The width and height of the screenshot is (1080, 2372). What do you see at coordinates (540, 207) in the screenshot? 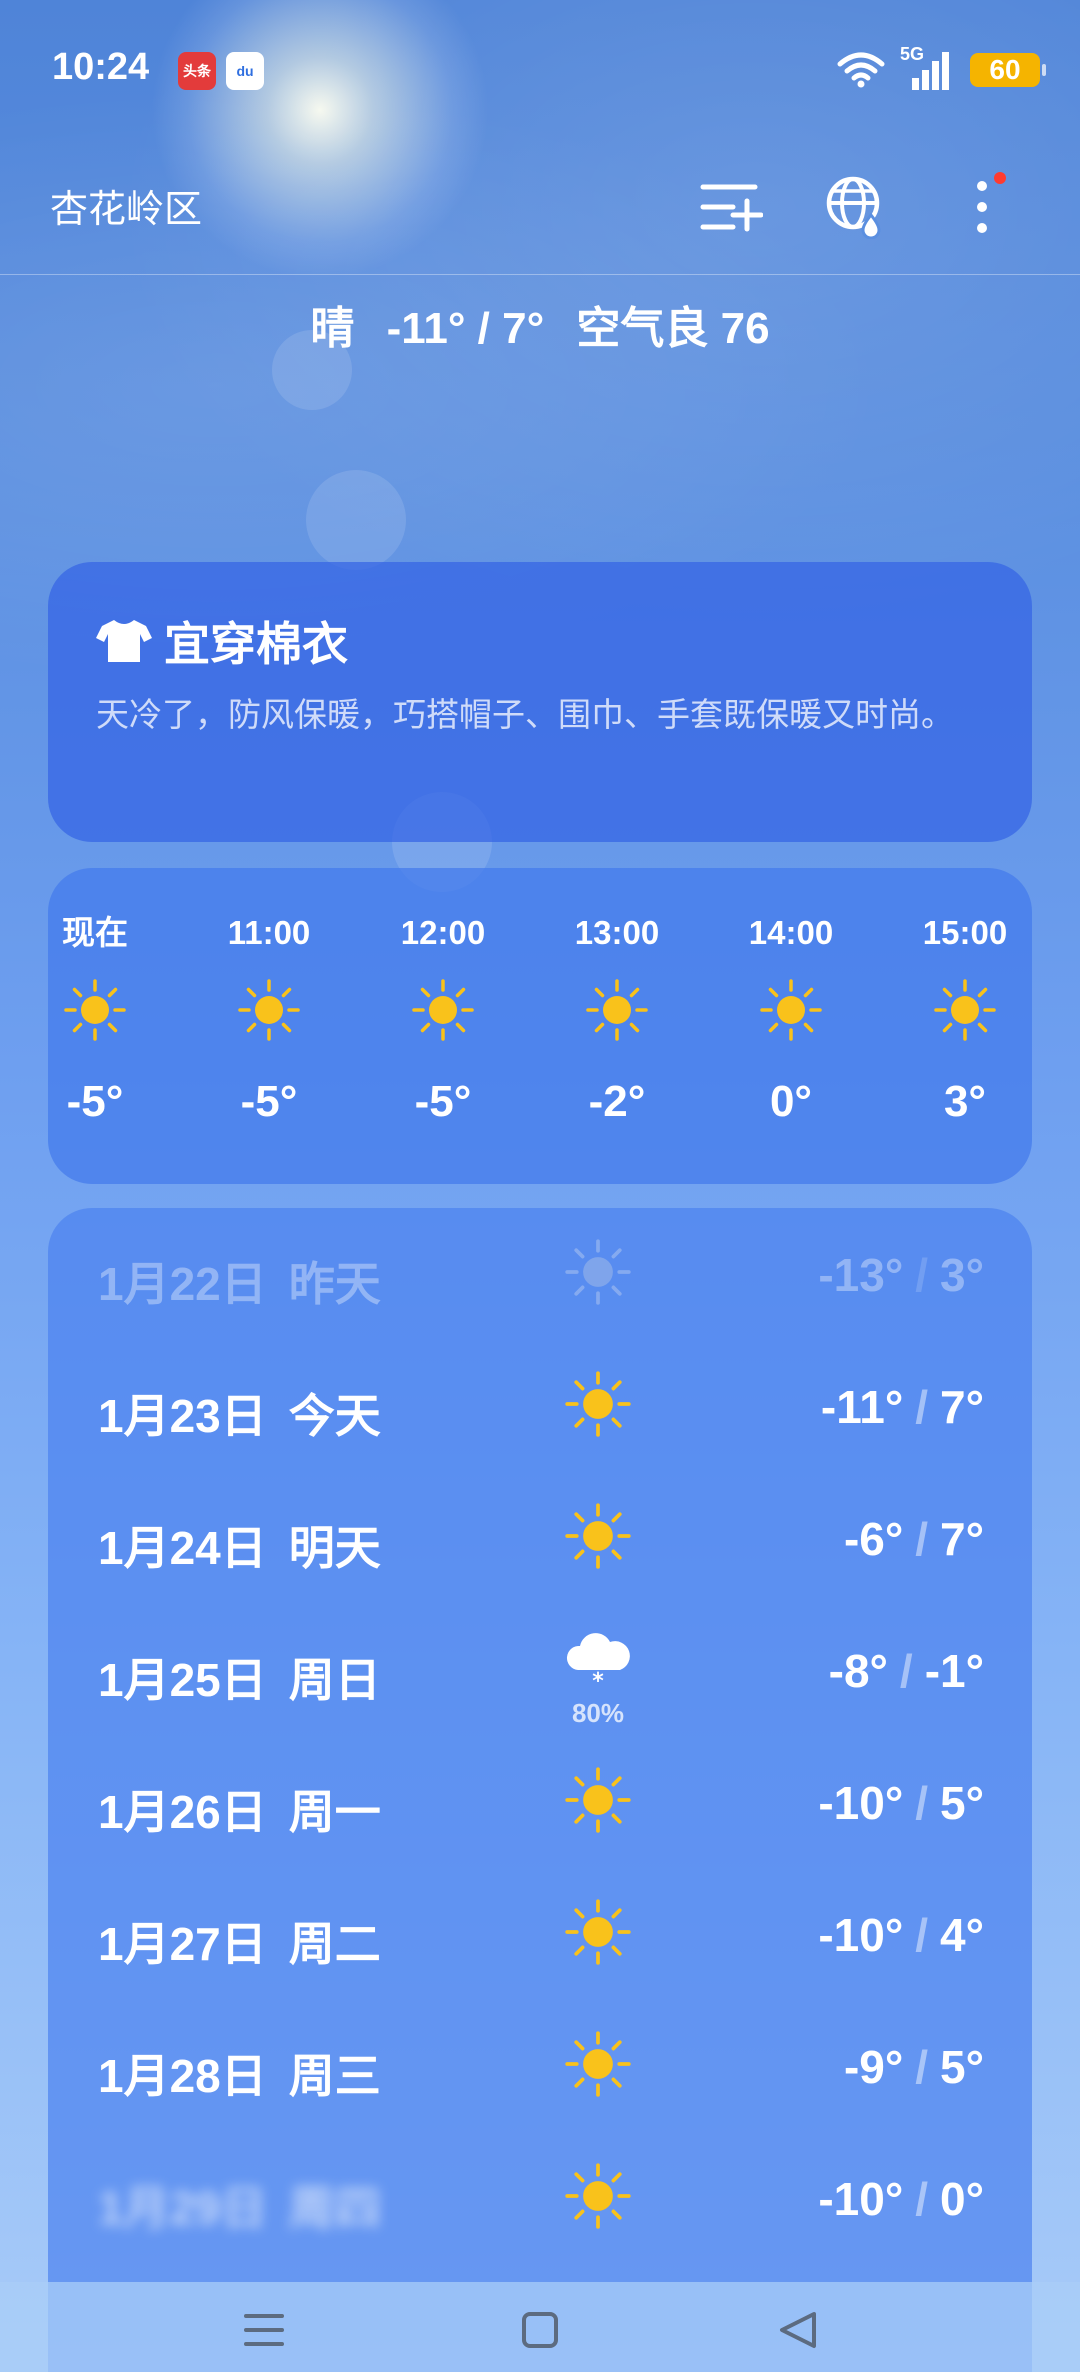
I see `app-header: 杏花岭区` at bounding box center [540, 207].